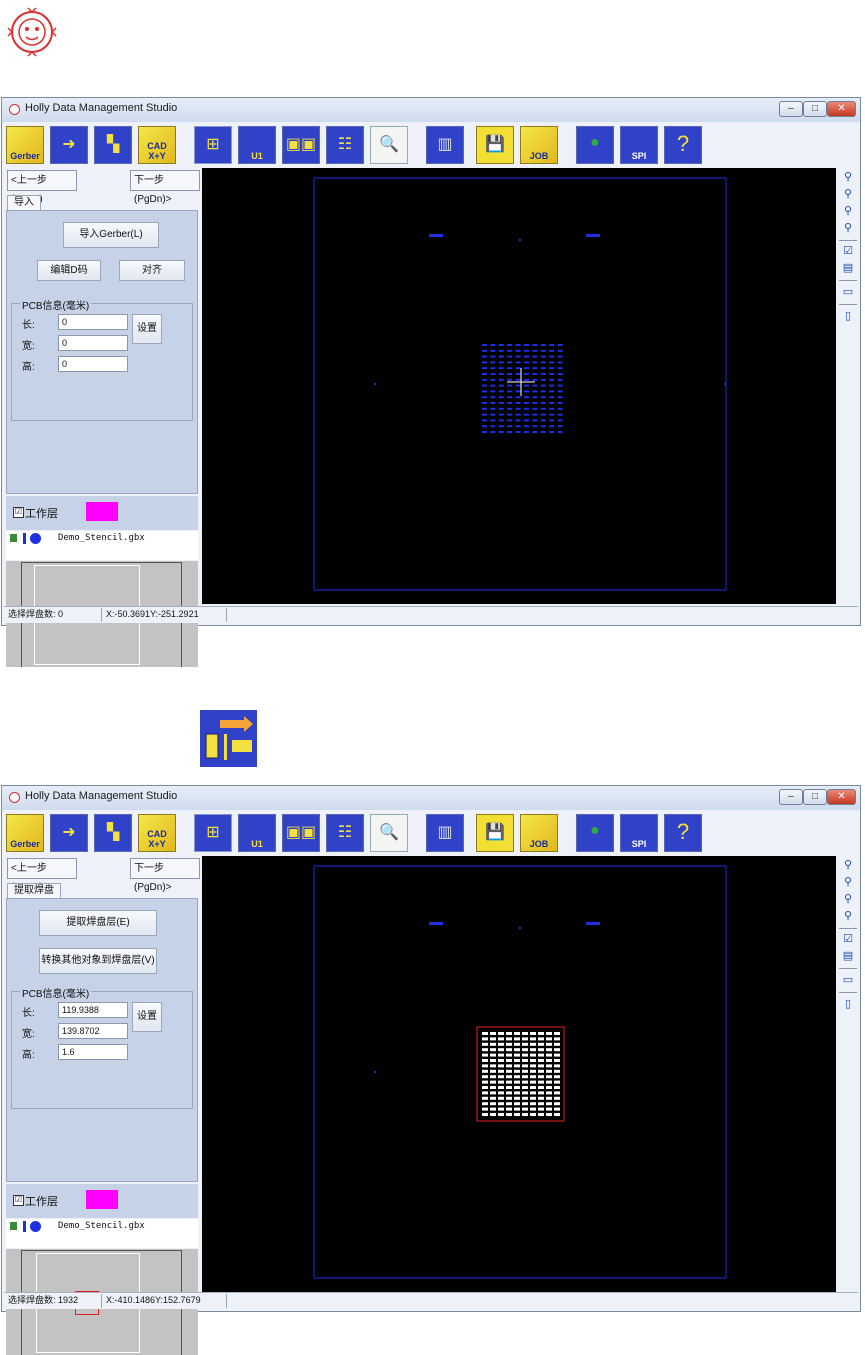 The image size is (865, 1355). Describe the element at coordinates (14, 797) in the screenshot. I see `app-icon` at that location.